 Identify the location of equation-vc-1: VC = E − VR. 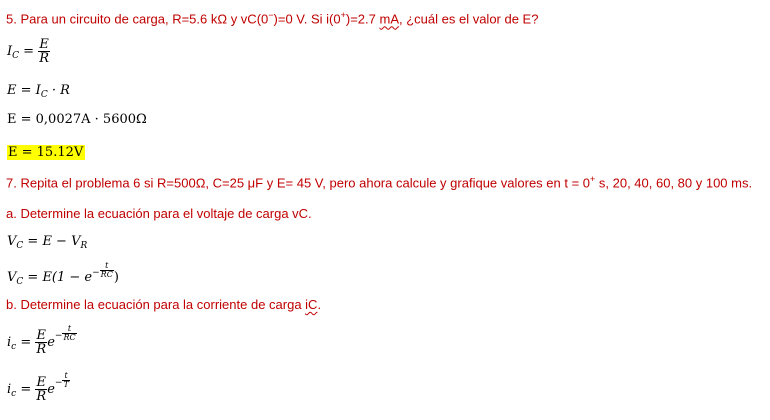
(47, 242).